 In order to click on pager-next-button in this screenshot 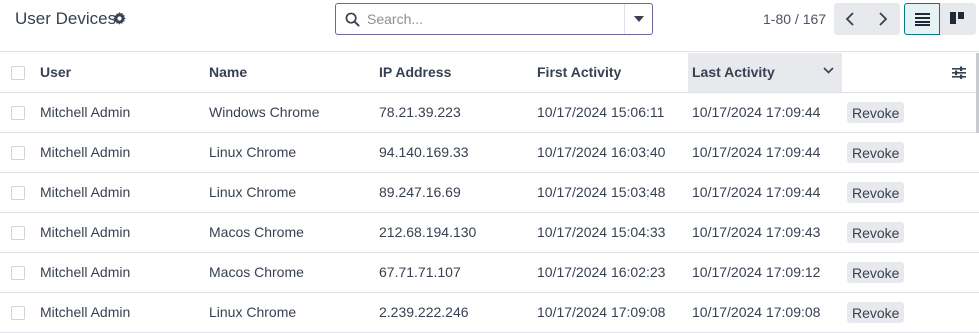, I will do `click(883, 19)`.